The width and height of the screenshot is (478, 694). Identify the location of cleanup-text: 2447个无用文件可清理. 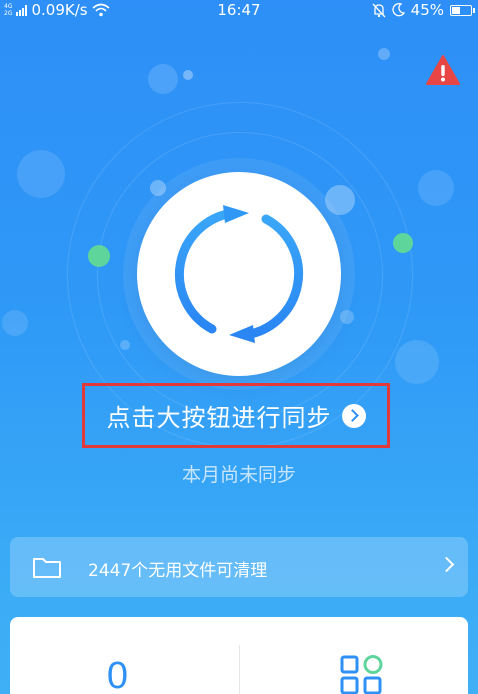
(178, 571).